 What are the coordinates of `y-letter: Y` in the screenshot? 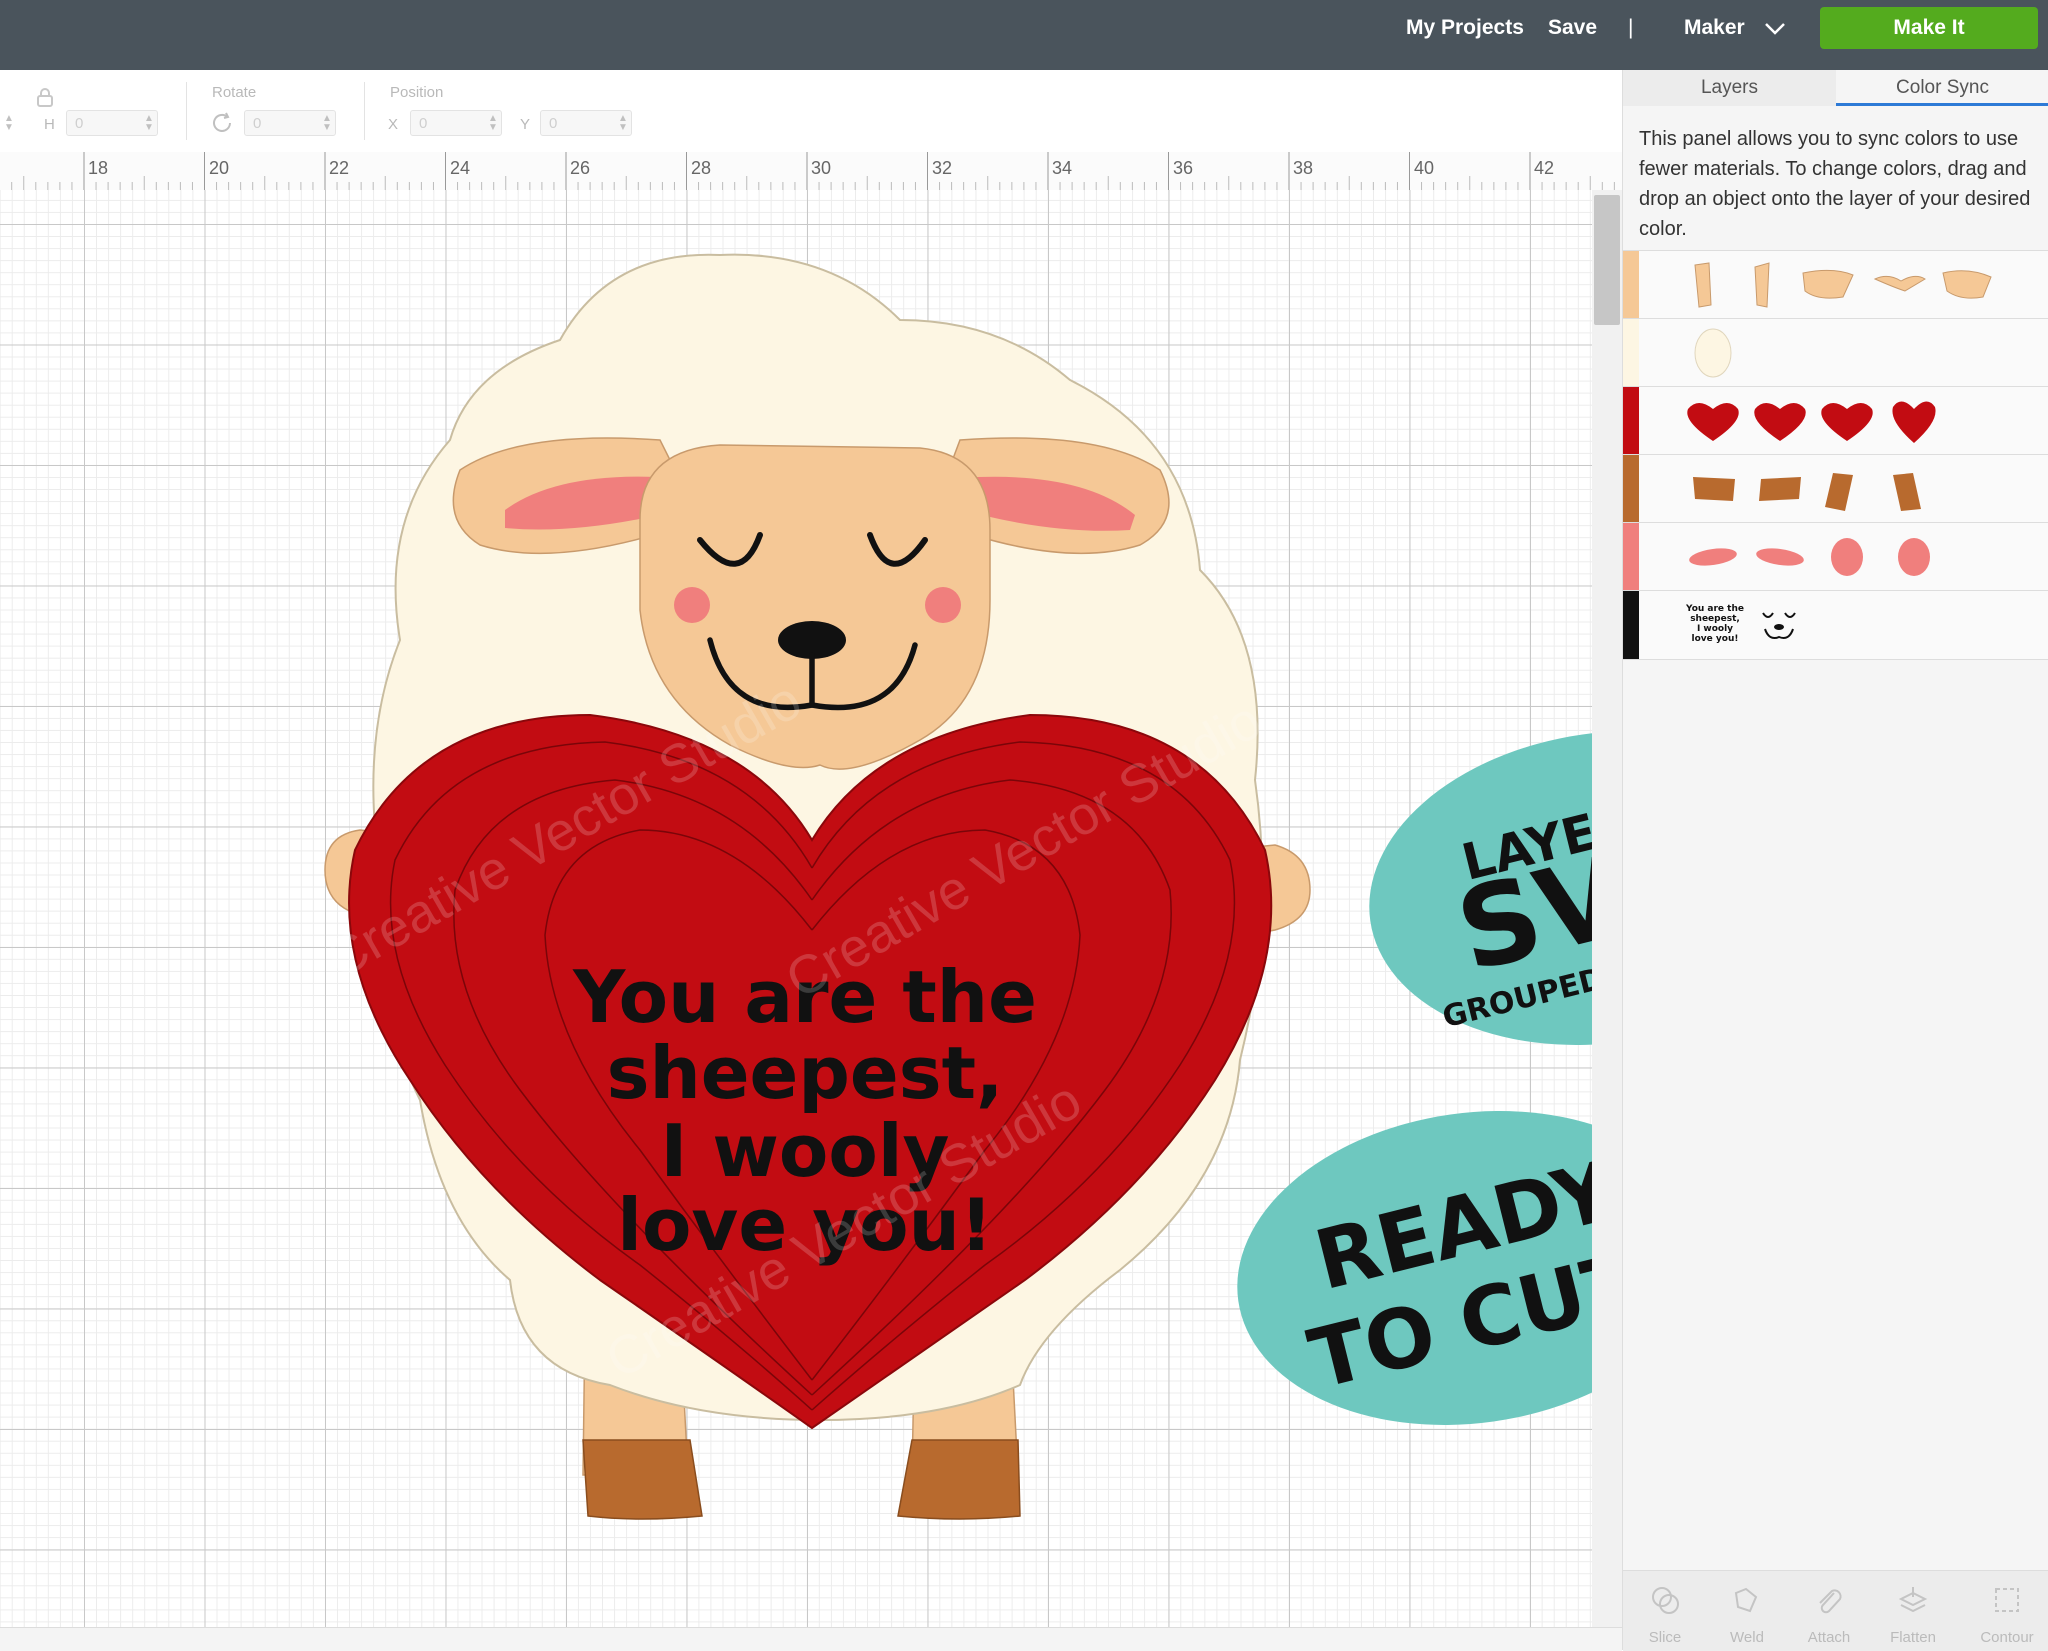 It's located at (525, 124).